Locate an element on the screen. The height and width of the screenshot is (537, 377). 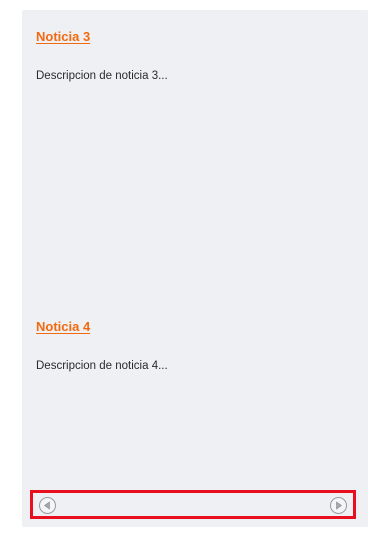
news-title-link: Noticia 3 is located at coordinates (63, 36).